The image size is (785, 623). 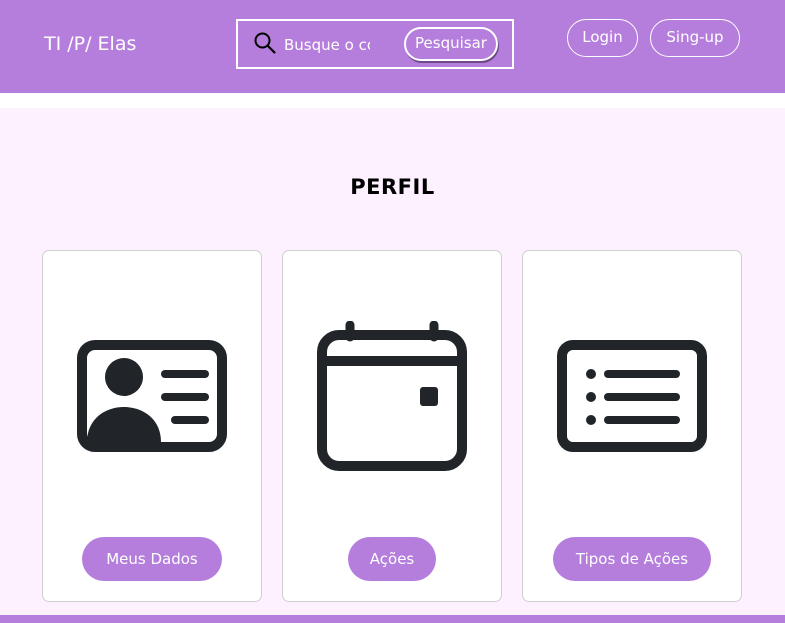 I want to click on login-button: Login, so click(x=602, y=38).